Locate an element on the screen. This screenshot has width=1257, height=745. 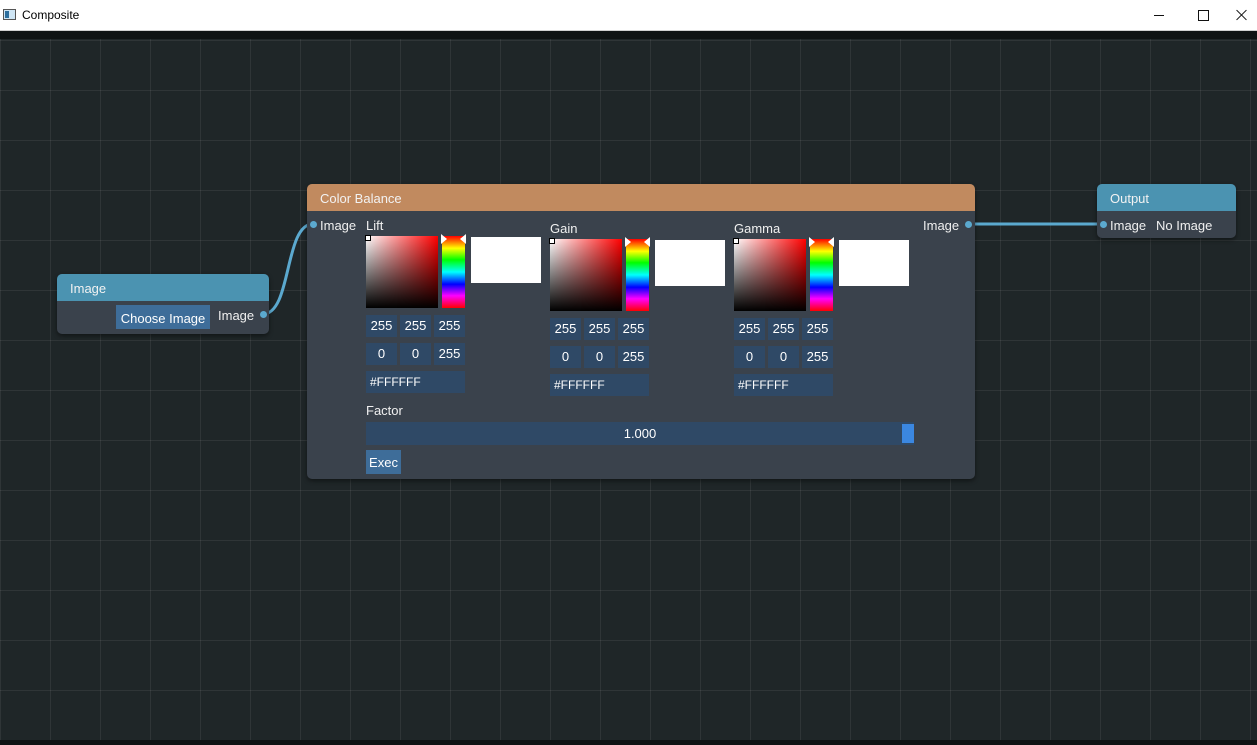
gamma-red-input: 255 is located at coordinates (749, 329).